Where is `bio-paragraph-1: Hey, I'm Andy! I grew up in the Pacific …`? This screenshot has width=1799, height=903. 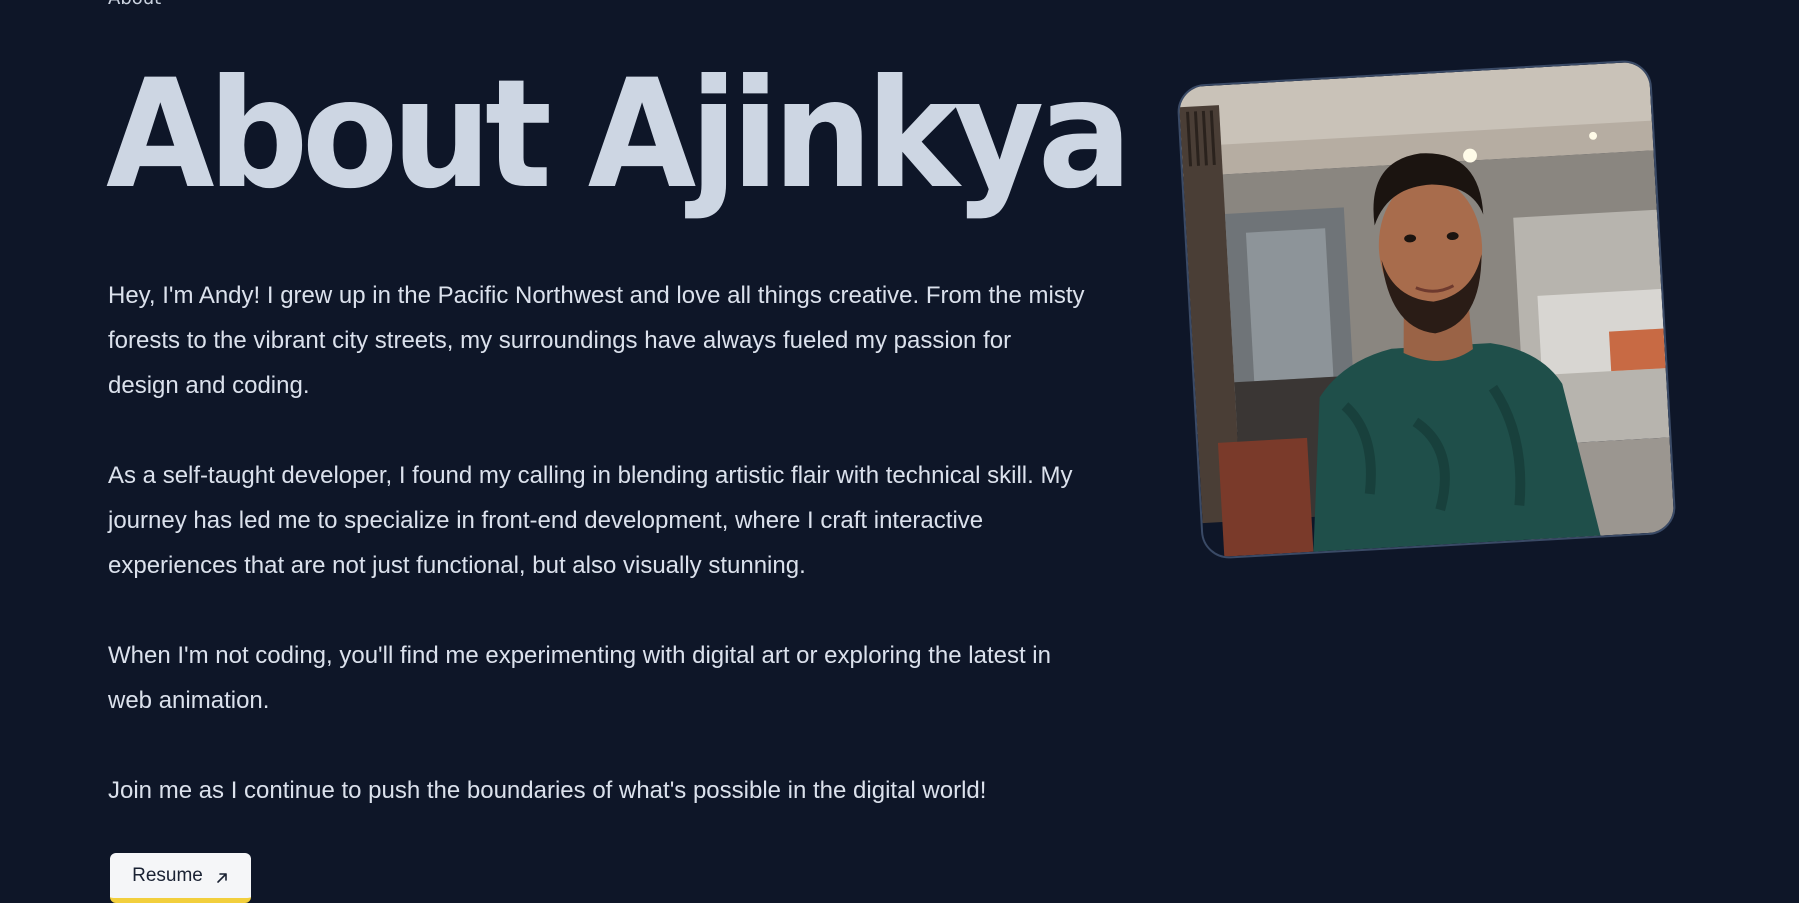
bio-paragraph-1: Hey, I'm Andy! I grew up in the Pacific … is located at coordinates (596, 340).